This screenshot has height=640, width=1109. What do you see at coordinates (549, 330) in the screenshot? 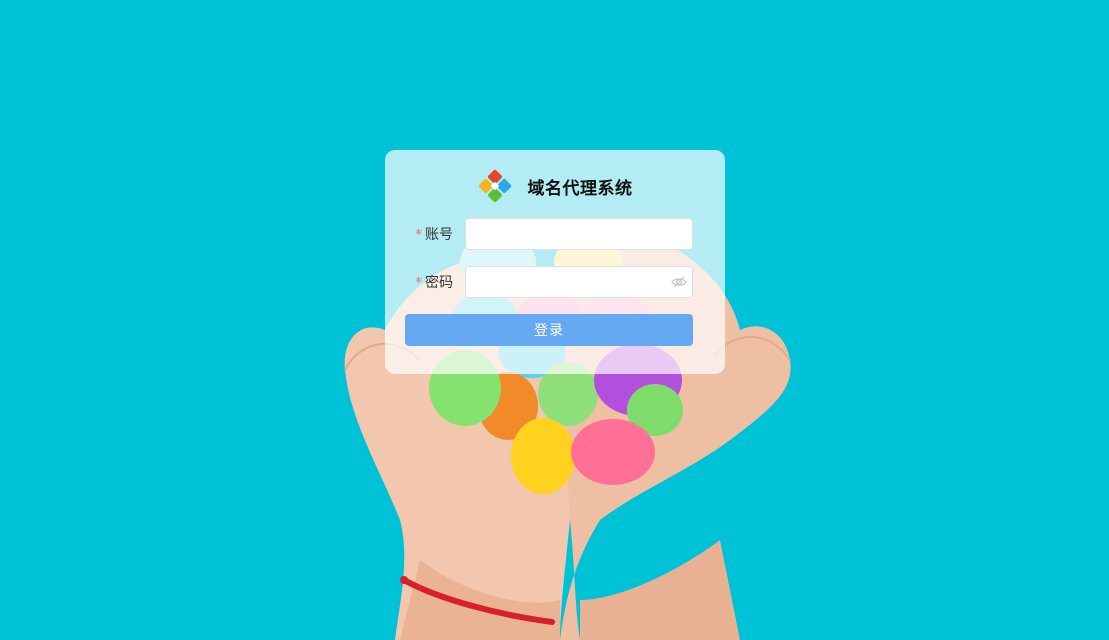
I see `login-button: 登录` at bounding box center [549, 330].